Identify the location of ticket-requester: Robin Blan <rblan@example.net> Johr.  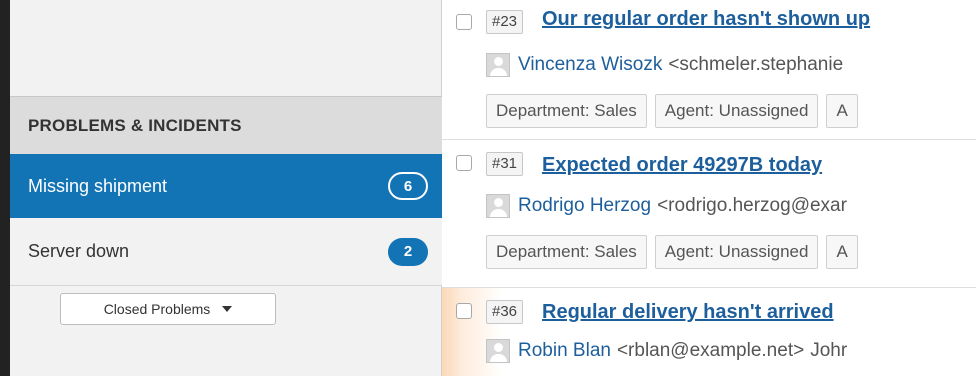
(666, 351).